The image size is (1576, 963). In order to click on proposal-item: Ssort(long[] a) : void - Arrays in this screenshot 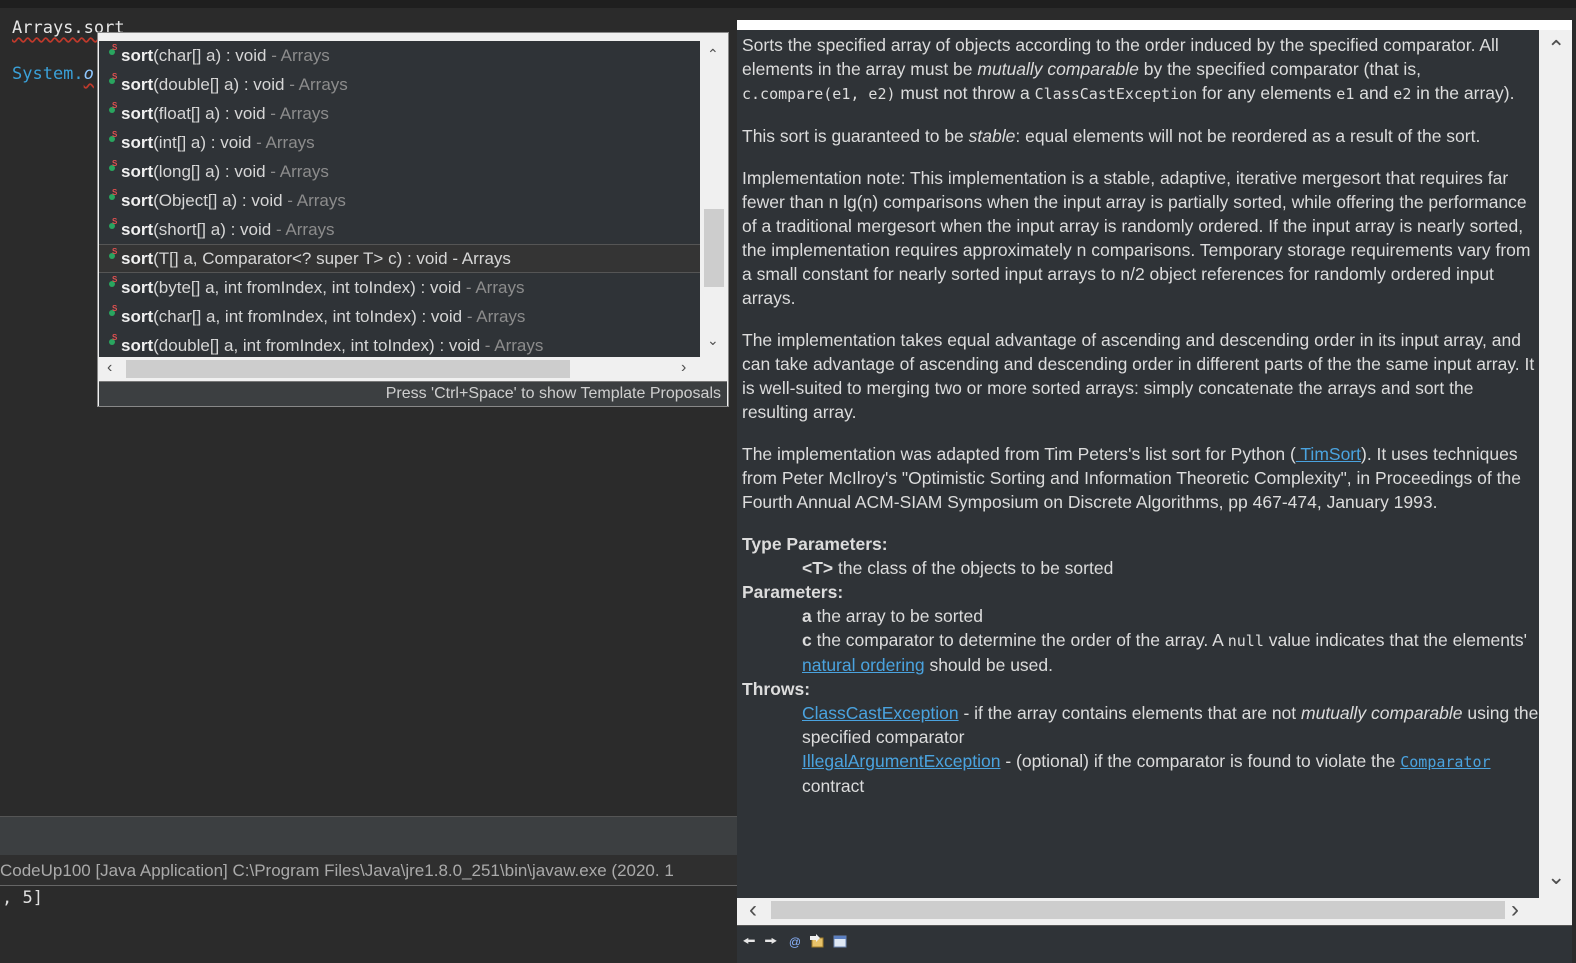, I will do `click(399, 171)`.